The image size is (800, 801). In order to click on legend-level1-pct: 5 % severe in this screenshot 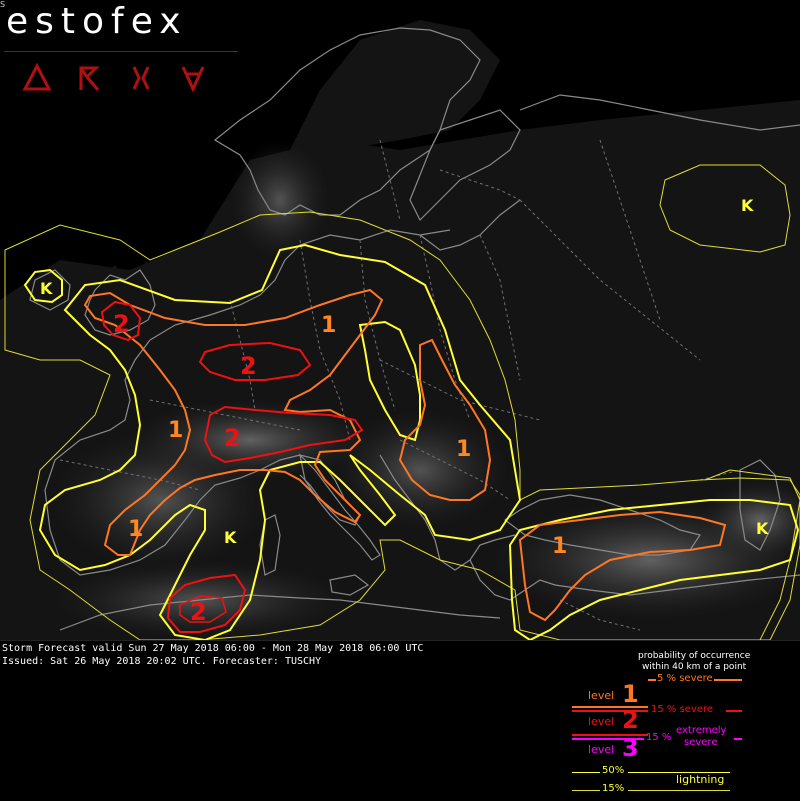, I will do `click(685, 678)`.